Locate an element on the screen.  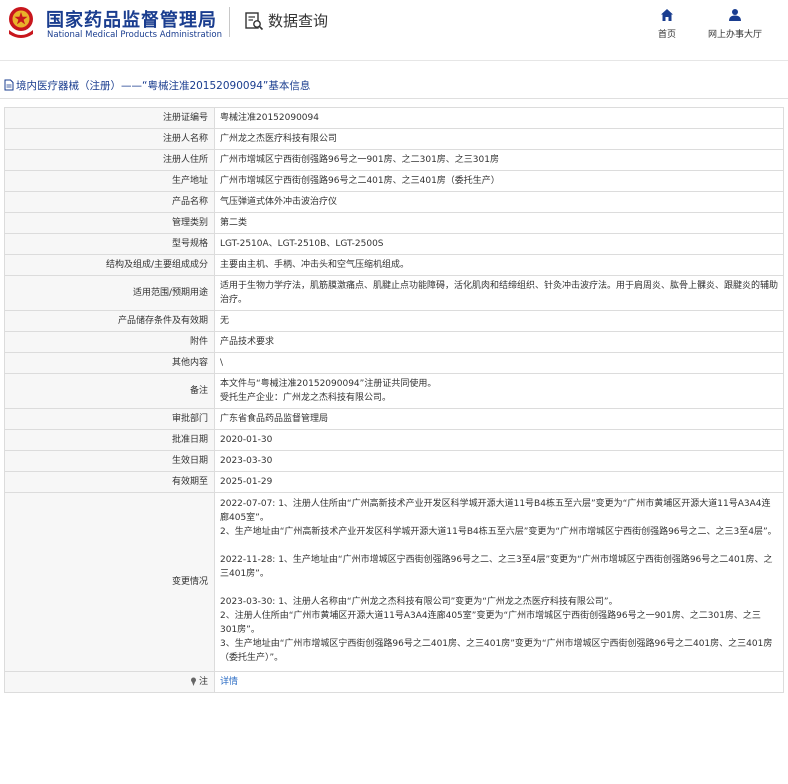
table-row: 管理类别 第二类 is located at coordinates (394, 223).